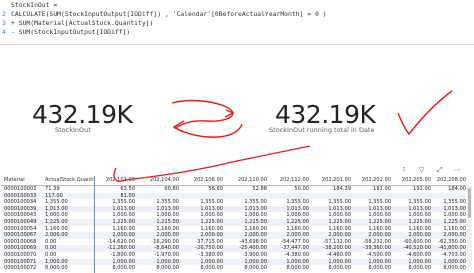  I want to click on annotation-underline-swoosh, so click(212, 163).